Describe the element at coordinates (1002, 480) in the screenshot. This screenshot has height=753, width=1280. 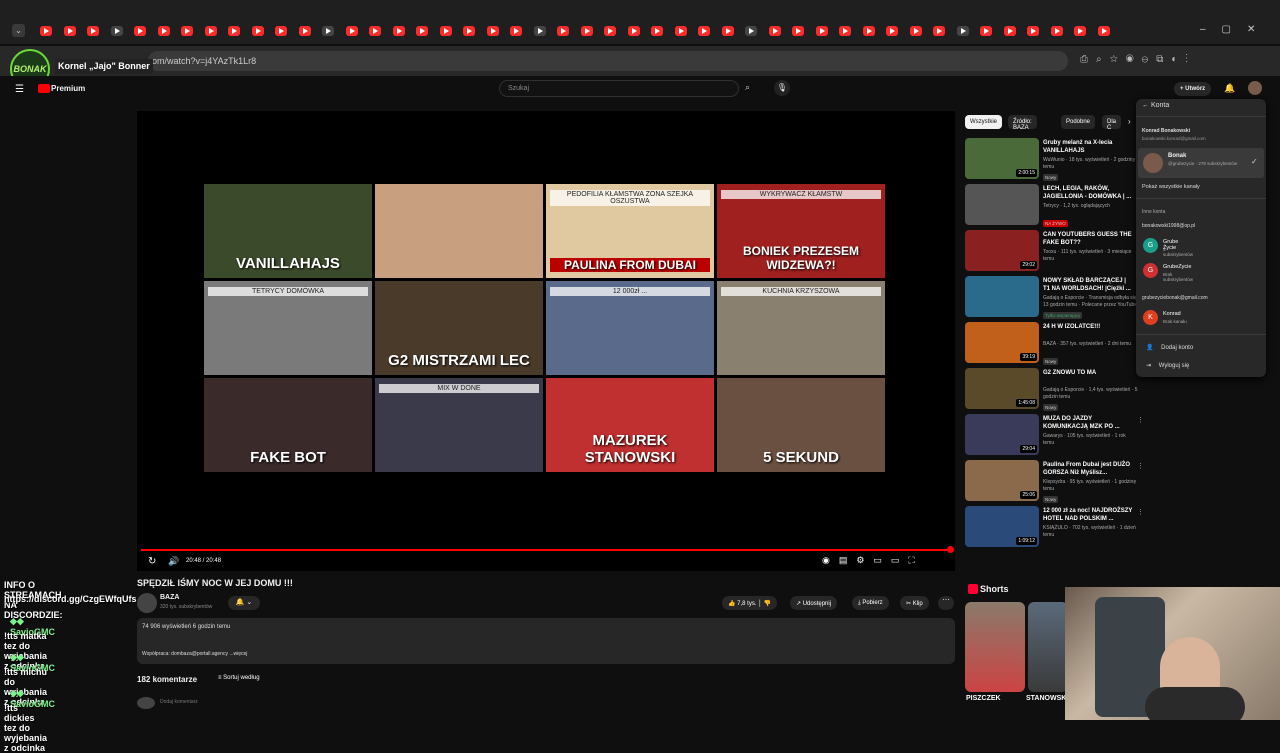
I see `video-thumbnail: 25:06` at that location.